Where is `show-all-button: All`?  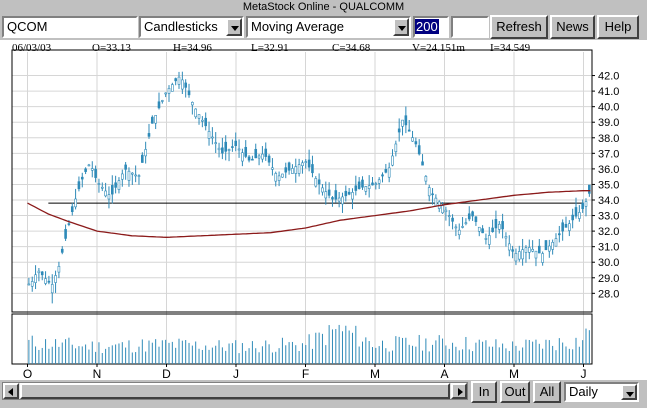
show-all-button: All is located at coordinates (547, 392).